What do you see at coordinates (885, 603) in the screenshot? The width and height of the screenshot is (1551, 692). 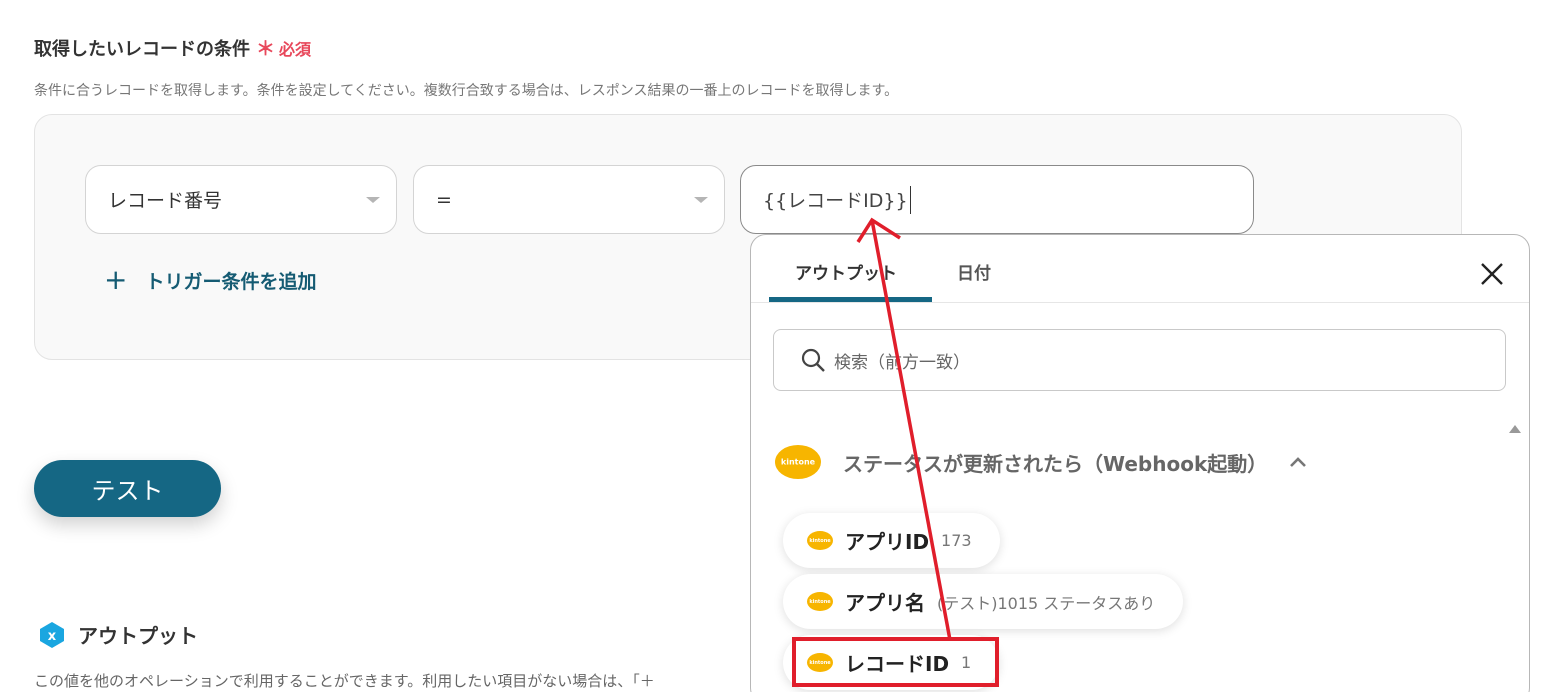 I see `output-item-label: アプリ名` at bounding box center [885, 603].